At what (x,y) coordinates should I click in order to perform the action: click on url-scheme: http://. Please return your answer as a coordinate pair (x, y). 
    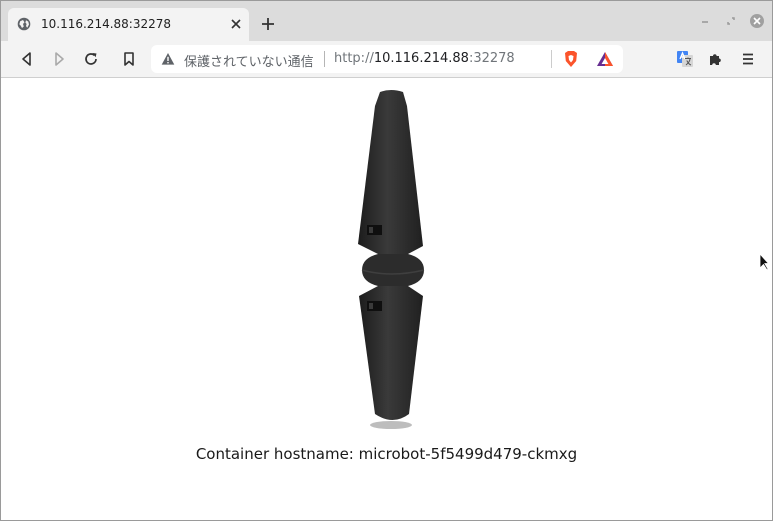
    Looking at the image, I should click on (354, 58).